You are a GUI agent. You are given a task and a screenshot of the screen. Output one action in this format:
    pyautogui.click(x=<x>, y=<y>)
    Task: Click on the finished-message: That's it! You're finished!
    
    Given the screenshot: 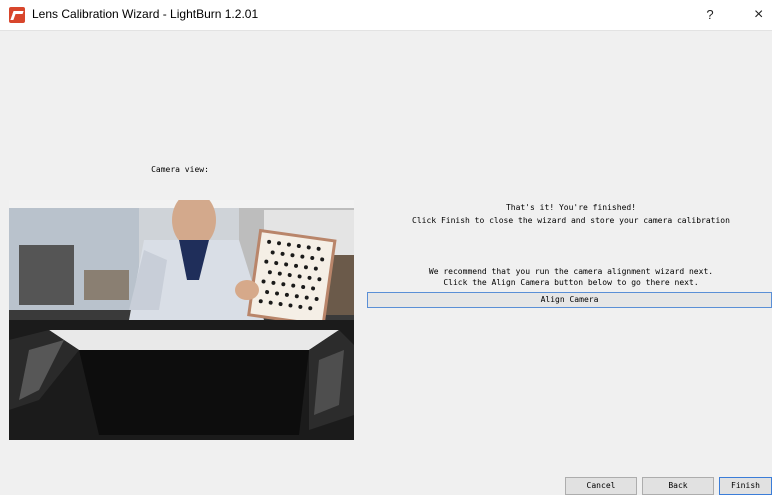 What is the action you would take?
    pyautogui.click(x=571, y=207)
    